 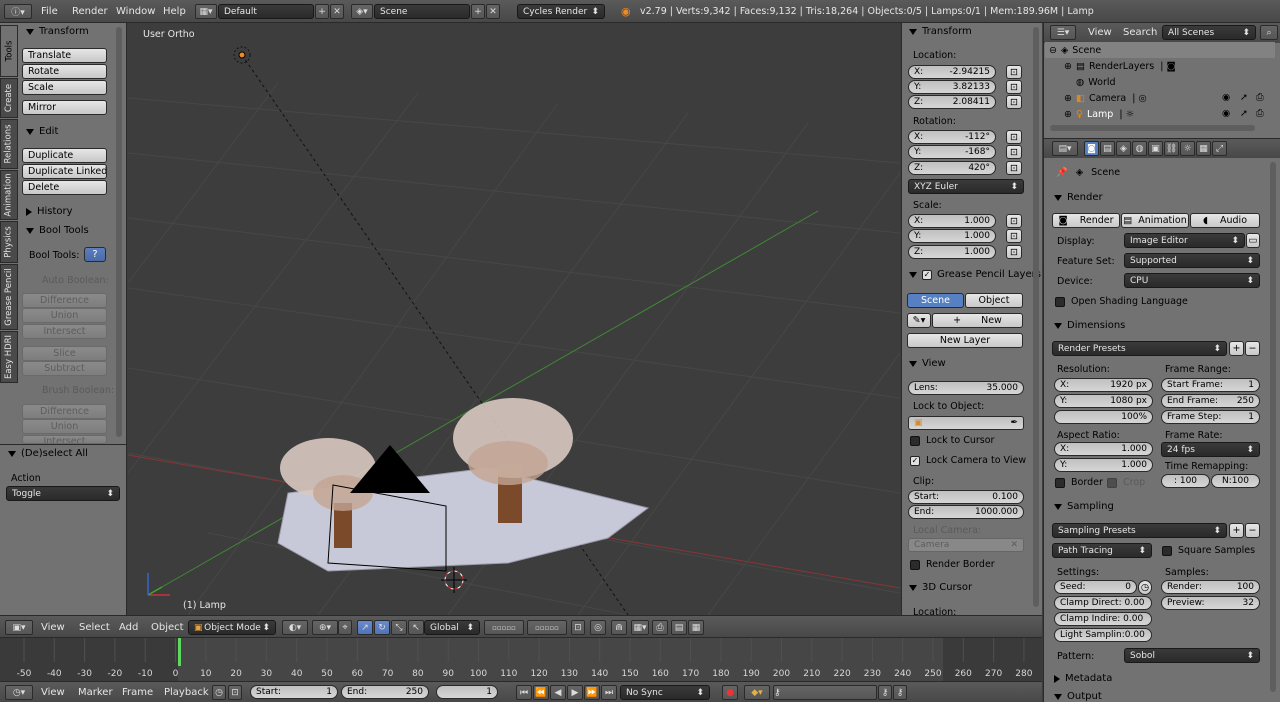 What do you see at coordinates (1192, 260) in the screenshot?
I see `feature-set-dropdown: Supported ⬍` at bounding box center [1192, 260].